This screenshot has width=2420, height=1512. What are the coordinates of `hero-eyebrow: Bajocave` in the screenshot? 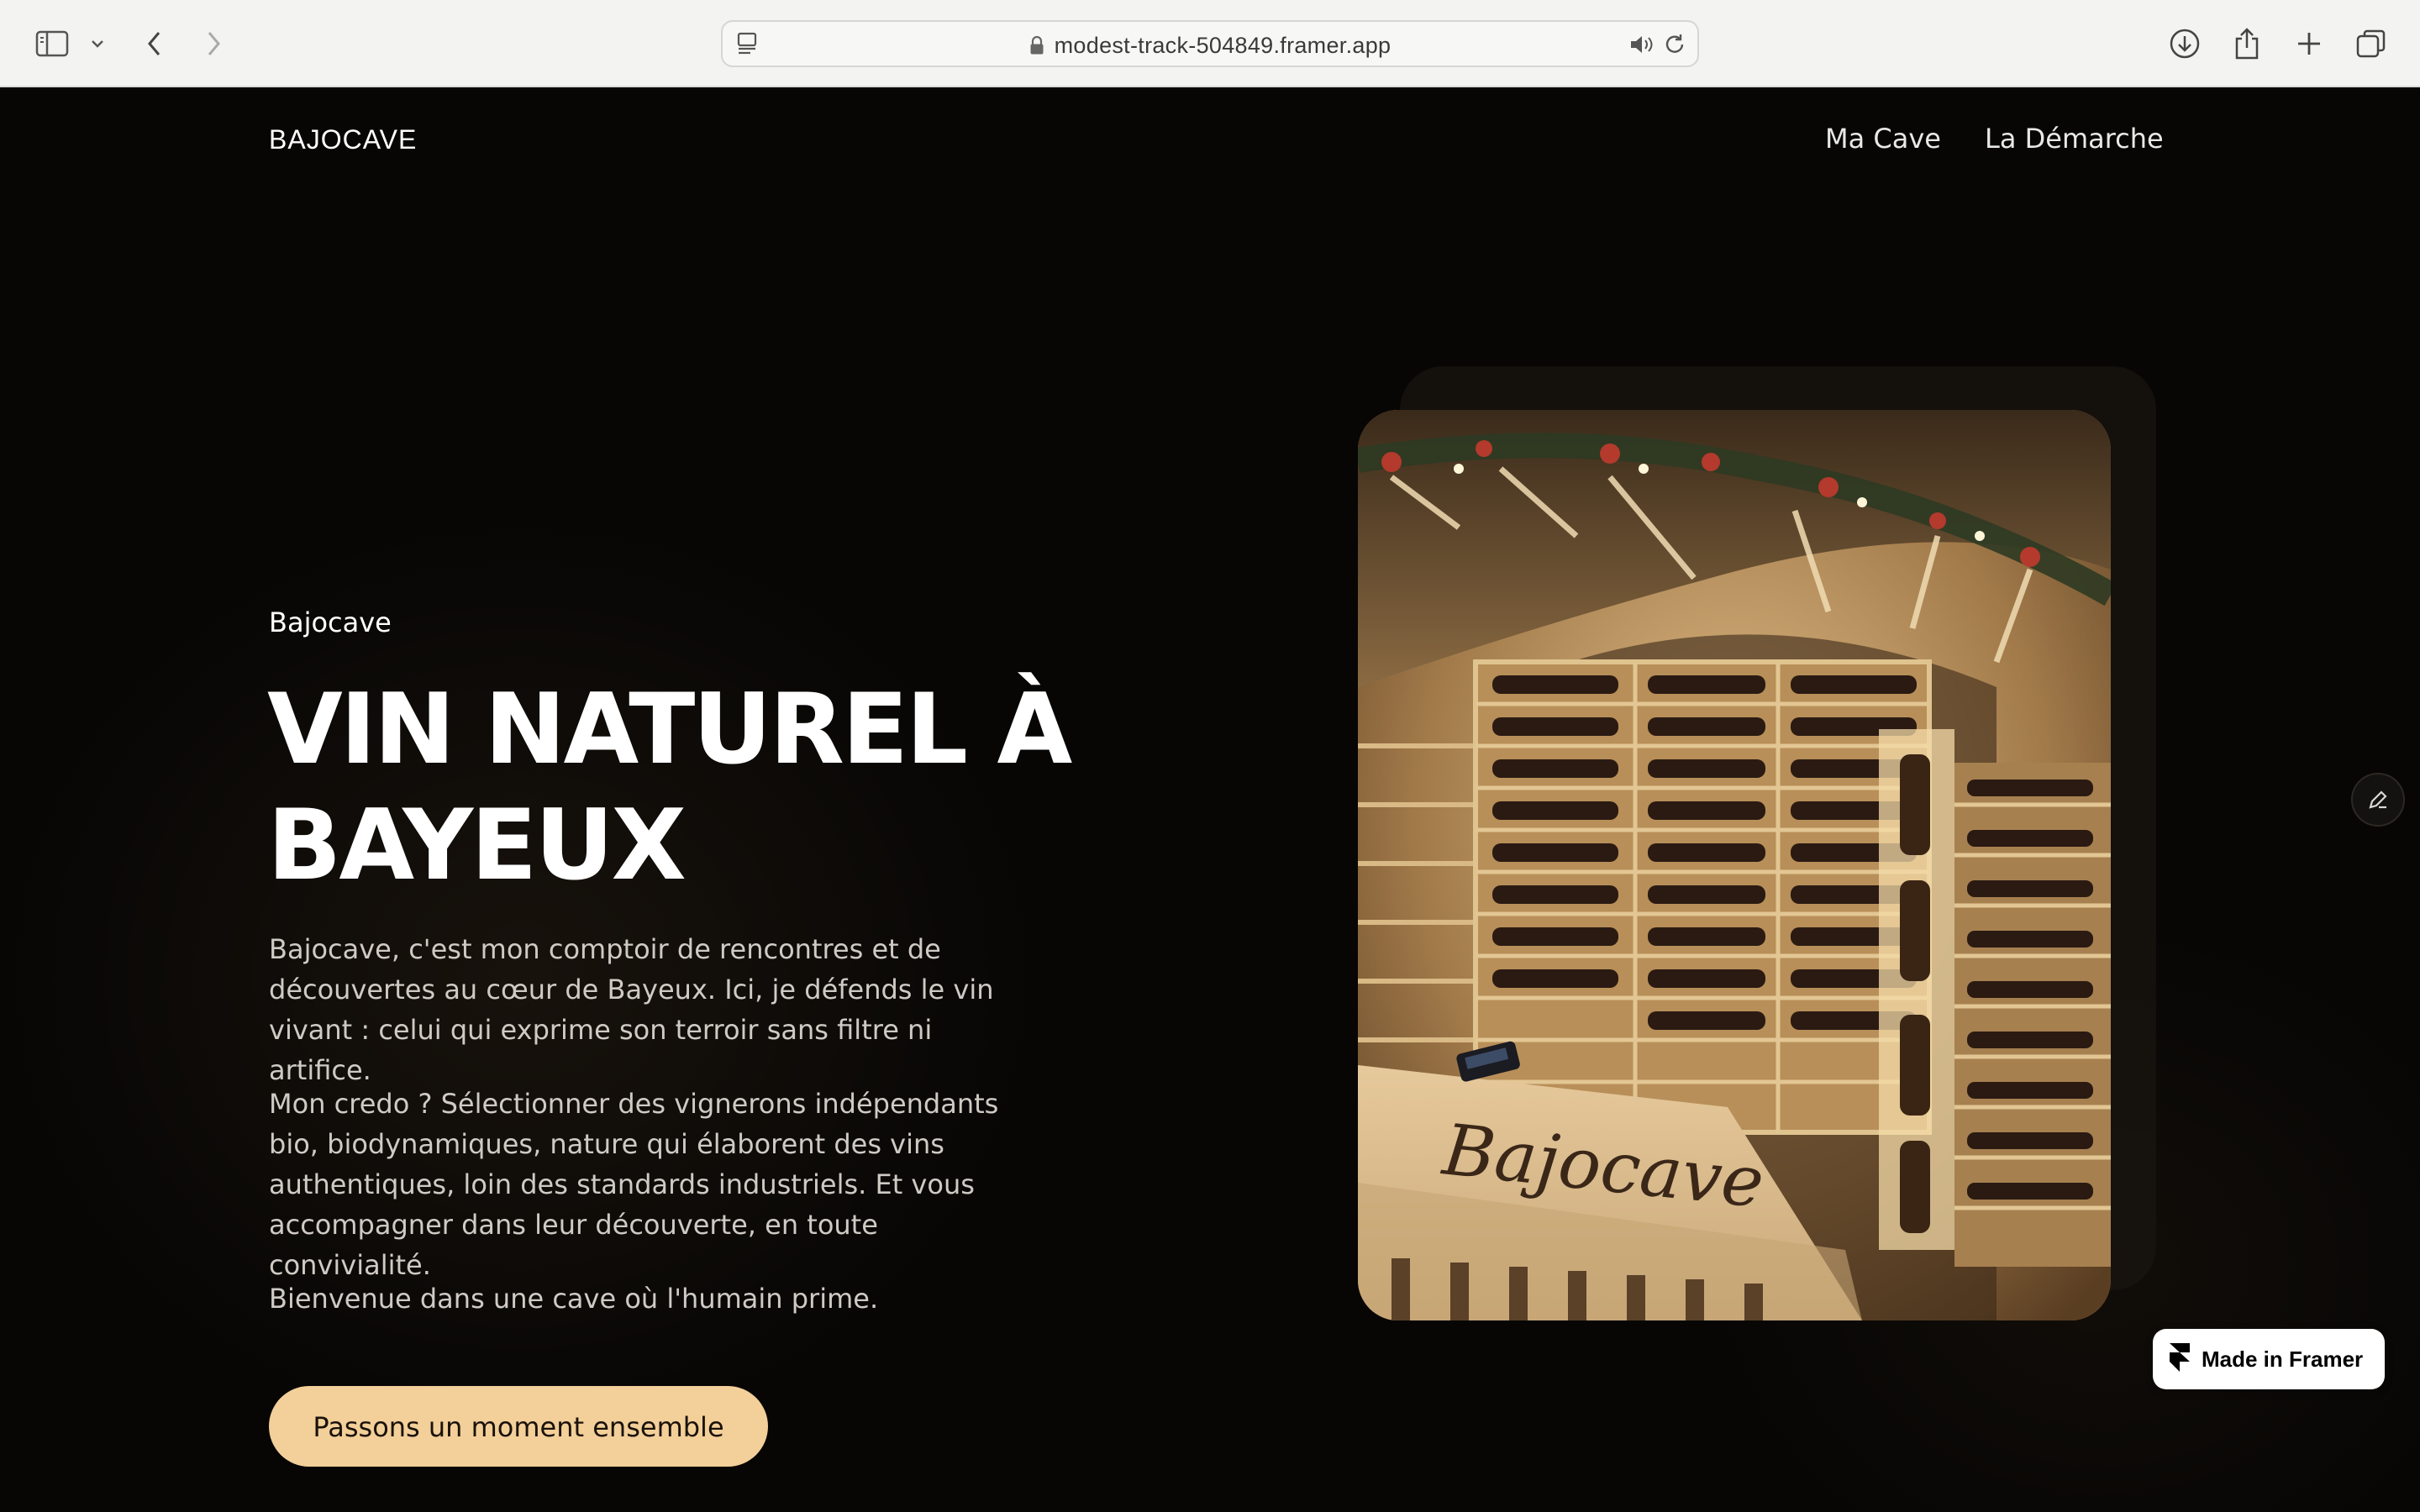 It's located at (330, 622).